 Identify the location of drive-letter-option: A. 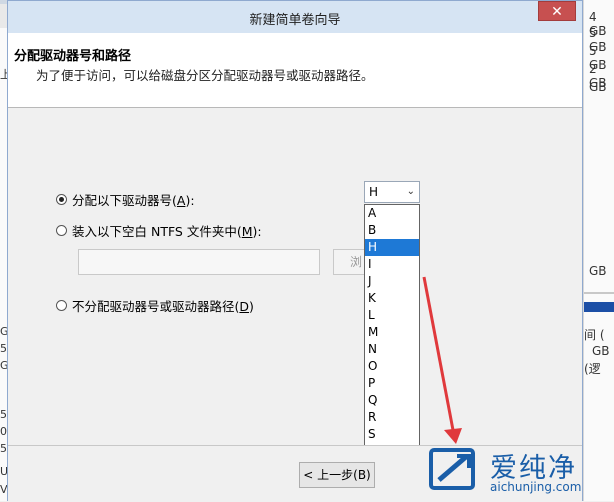
(392, 213).